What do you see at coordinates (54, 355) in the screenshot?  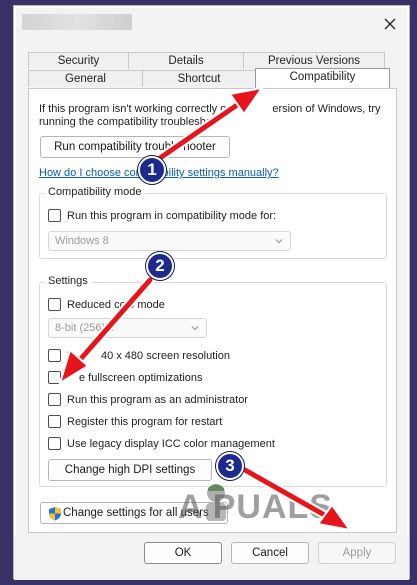 I see `resolution-checkbox` at bounding box center [54, 355].